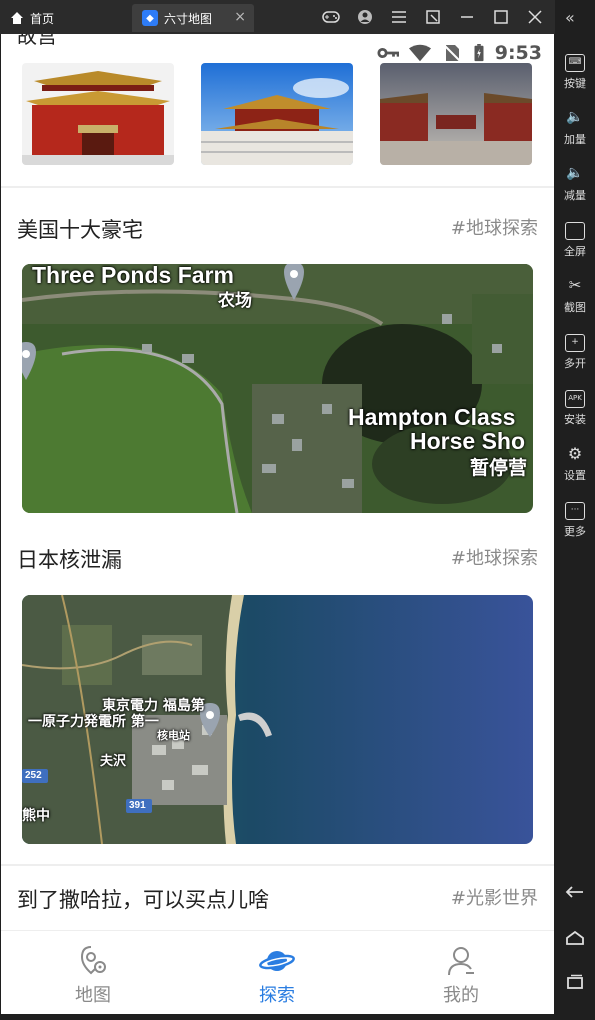 This screenshot has height=1020, width=595. Describe the element at coordinates (575, 343) in the screenshot. I see `multi-instance-icon: +` at that location.